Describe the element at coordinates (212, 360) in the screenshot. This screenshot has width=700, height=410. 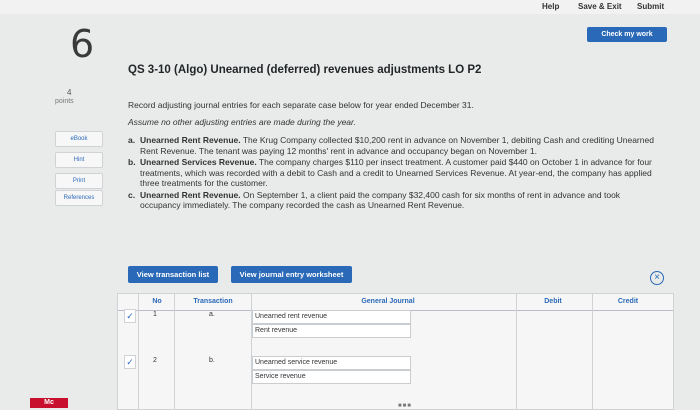
I see `row-transaction: b.` at that location.